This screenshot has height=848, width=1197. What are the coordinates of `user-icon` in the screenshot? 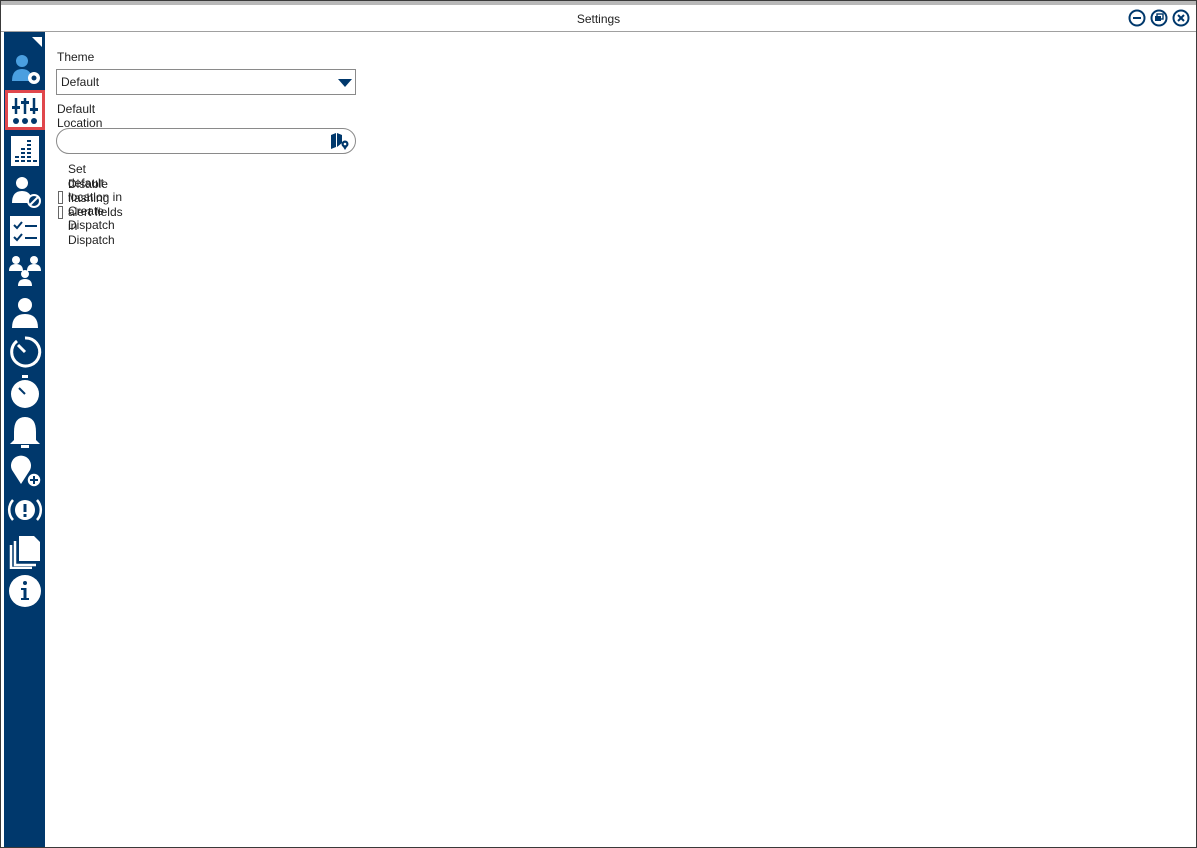 It's located at (25, 313).